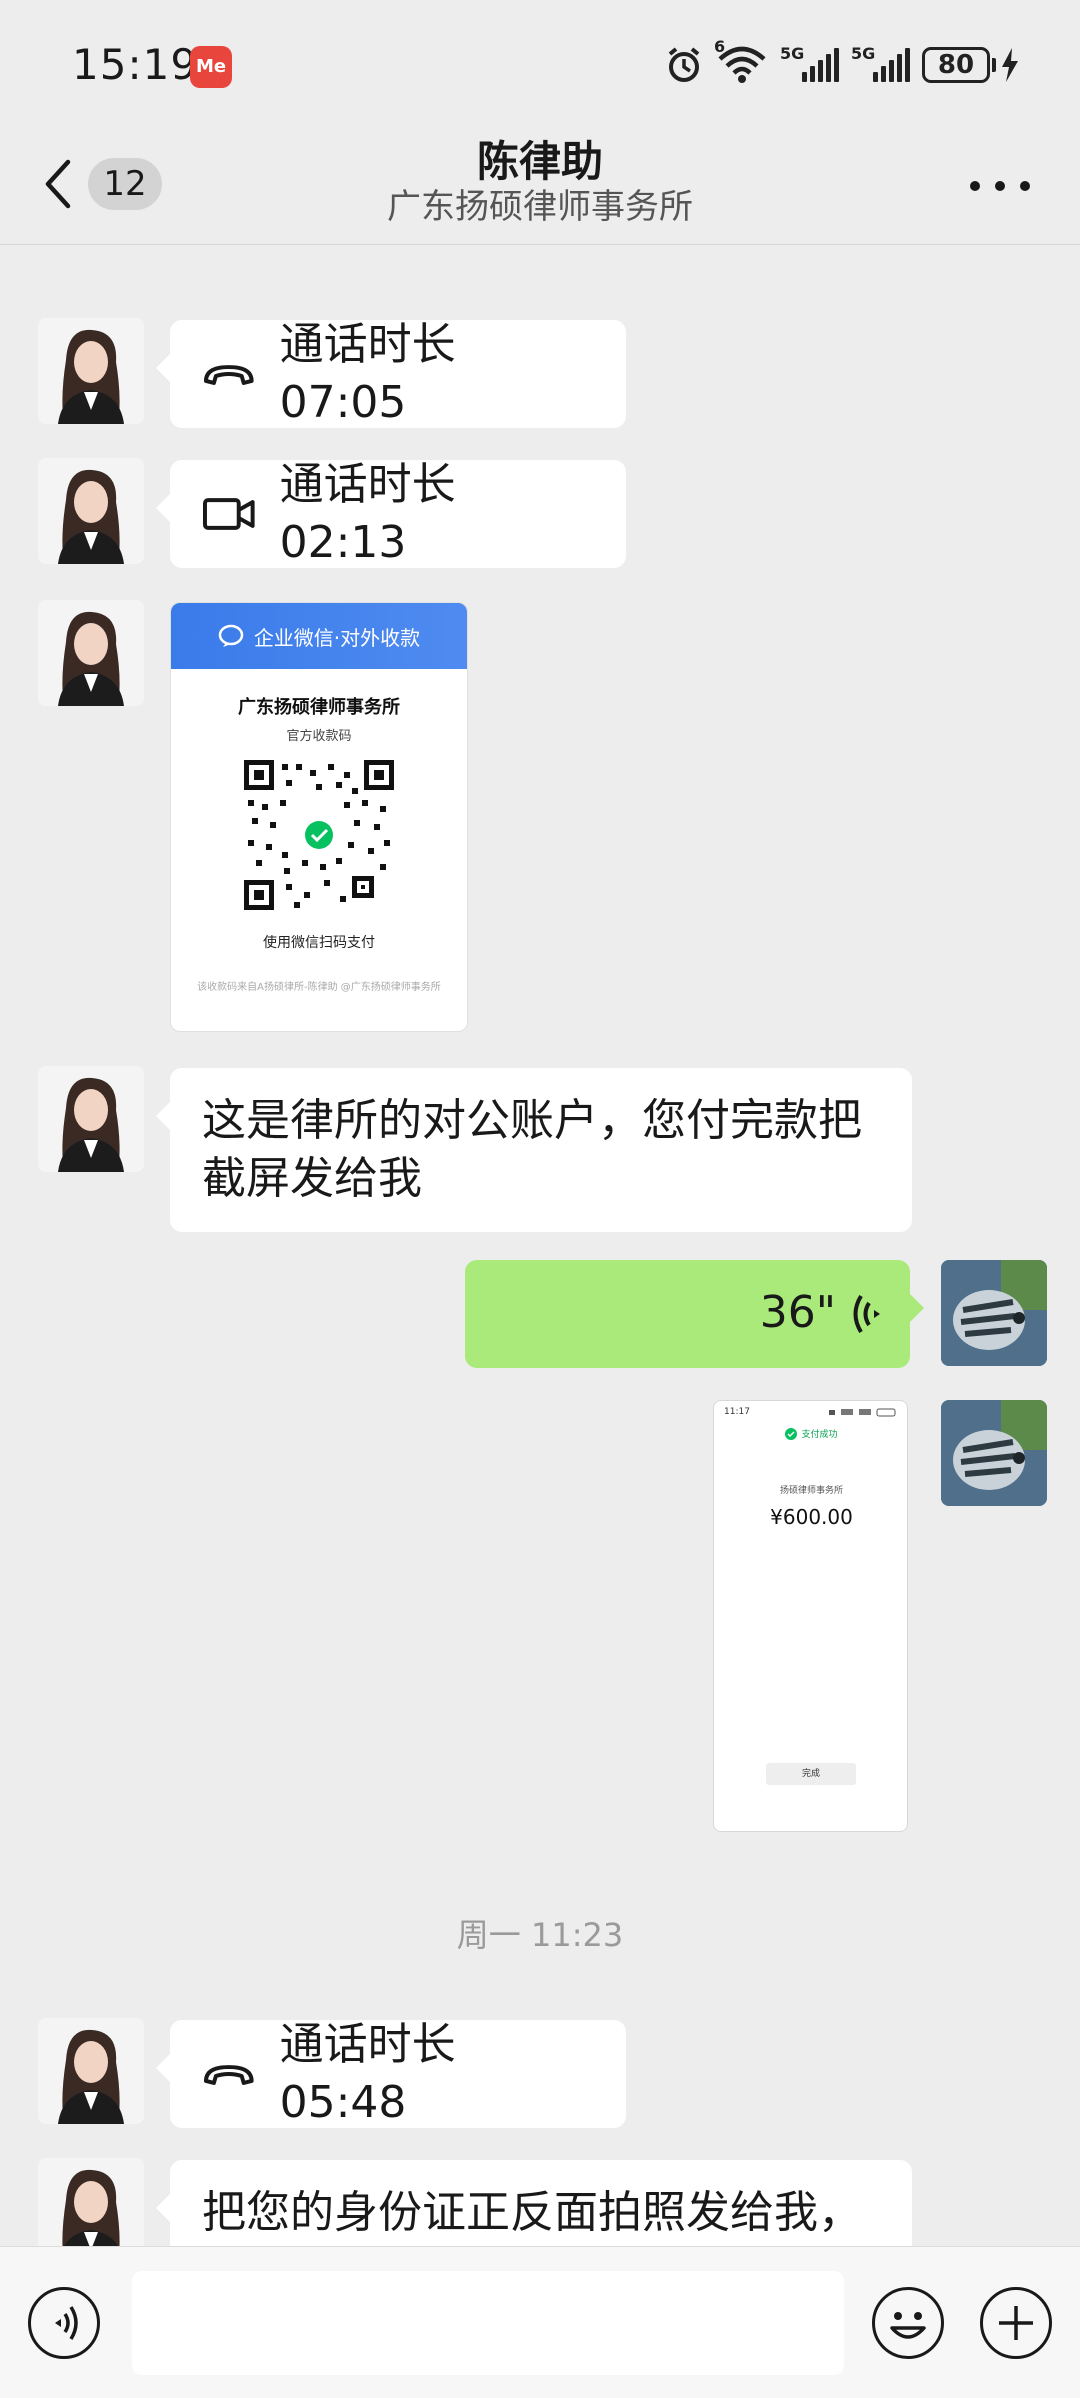 This screenshot has width=1080, height=2398. Describe the element at coordinates (792, 53) in the screenshot. I see `signal-1-label: 5G` at that location.